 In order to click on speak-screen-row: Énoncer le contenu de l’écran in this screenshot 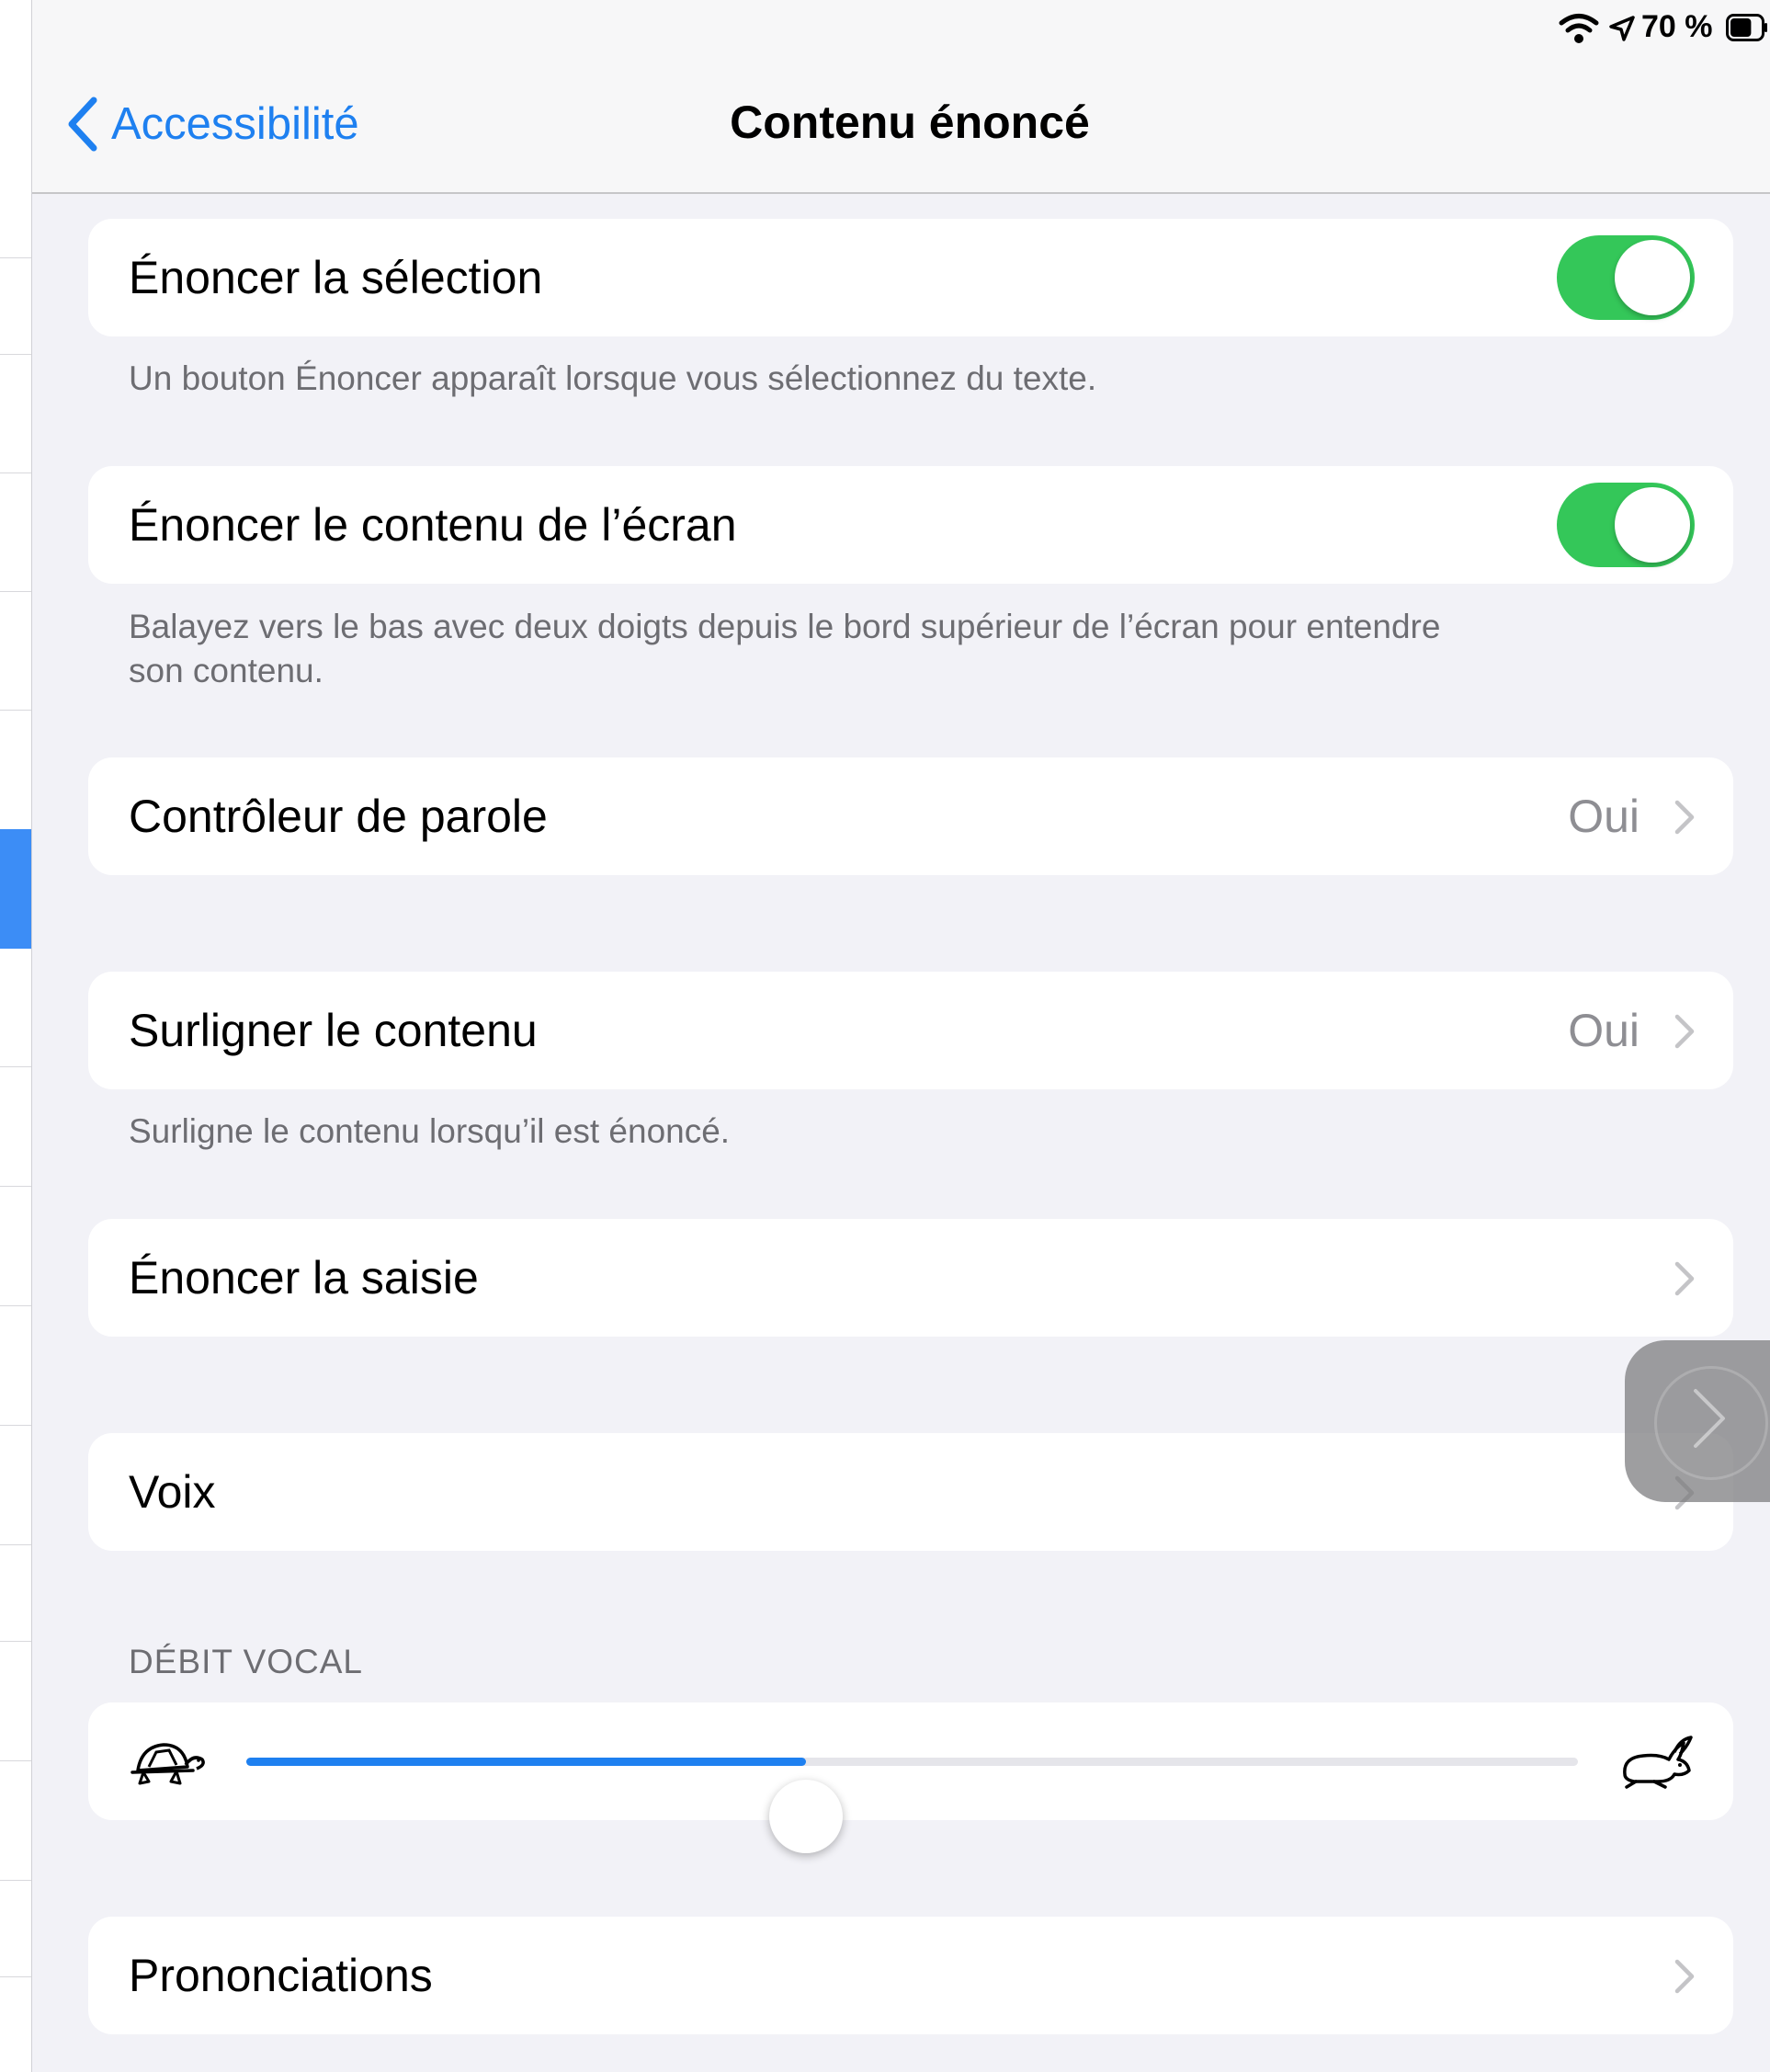, I will do `click(910, 525)`.